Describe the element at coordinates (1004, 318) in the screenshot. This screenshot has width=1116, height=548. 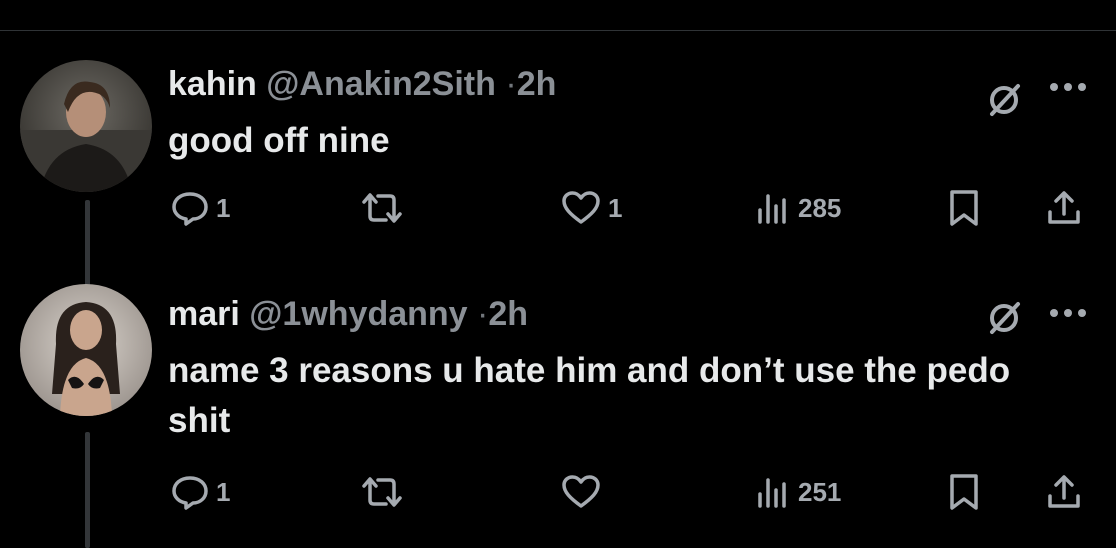
I see `grok-icon` at that location.